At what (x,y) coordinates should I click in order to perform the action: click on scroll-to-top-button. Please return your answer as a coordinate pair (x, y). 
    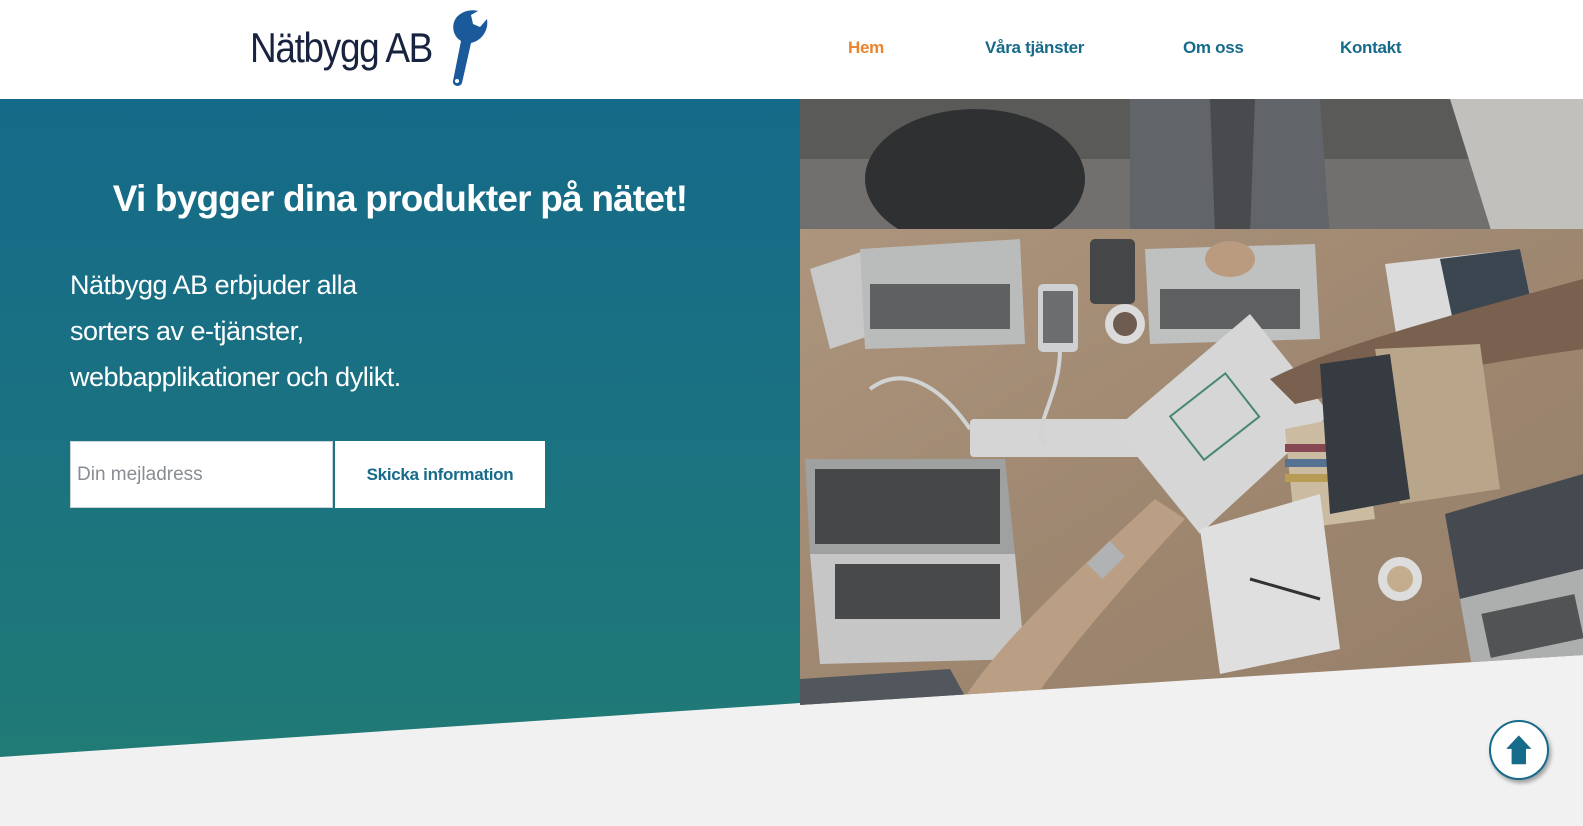
    Looking at the image, I should click on (1519, 750).